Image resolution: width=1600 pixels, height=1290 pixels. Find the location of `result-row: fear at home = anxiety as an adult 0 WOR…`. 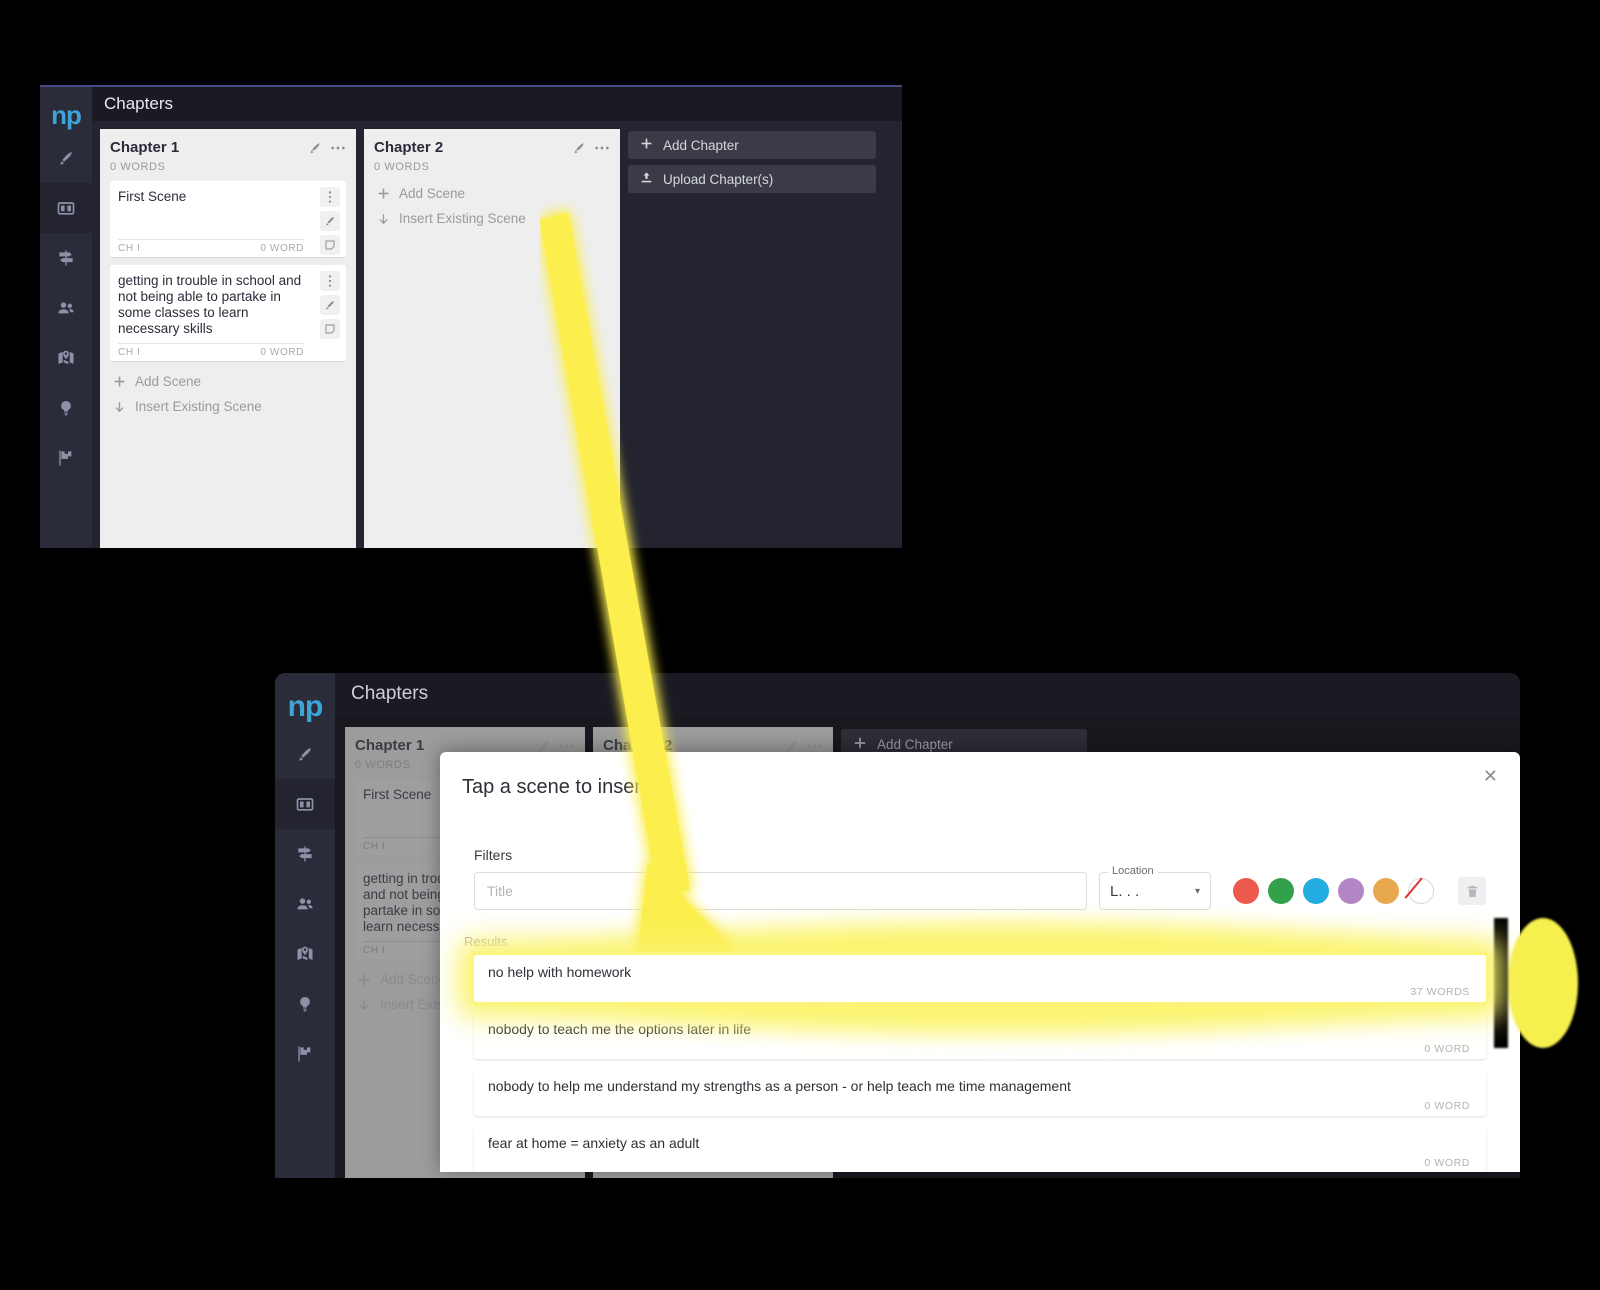

result-row: fear at home = anxiety as an adult 0 WOR… is located at coordinates (980, 1149).